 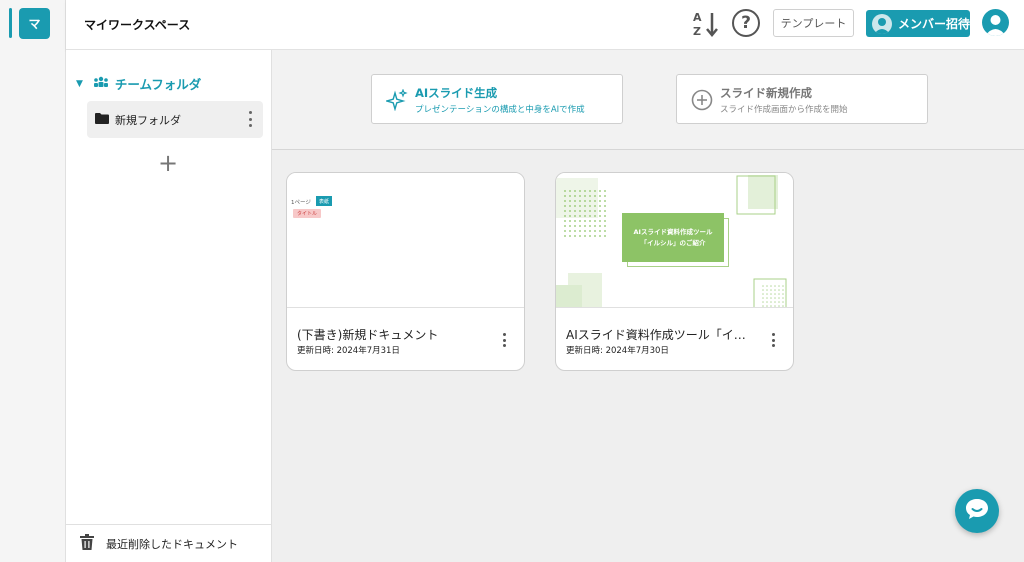 What do you see at coordinates (784, 110) in the screenshot?
I see `new-slide-subtitle: スライド作成画面から作成を開始` at bounding box center [784, 110].